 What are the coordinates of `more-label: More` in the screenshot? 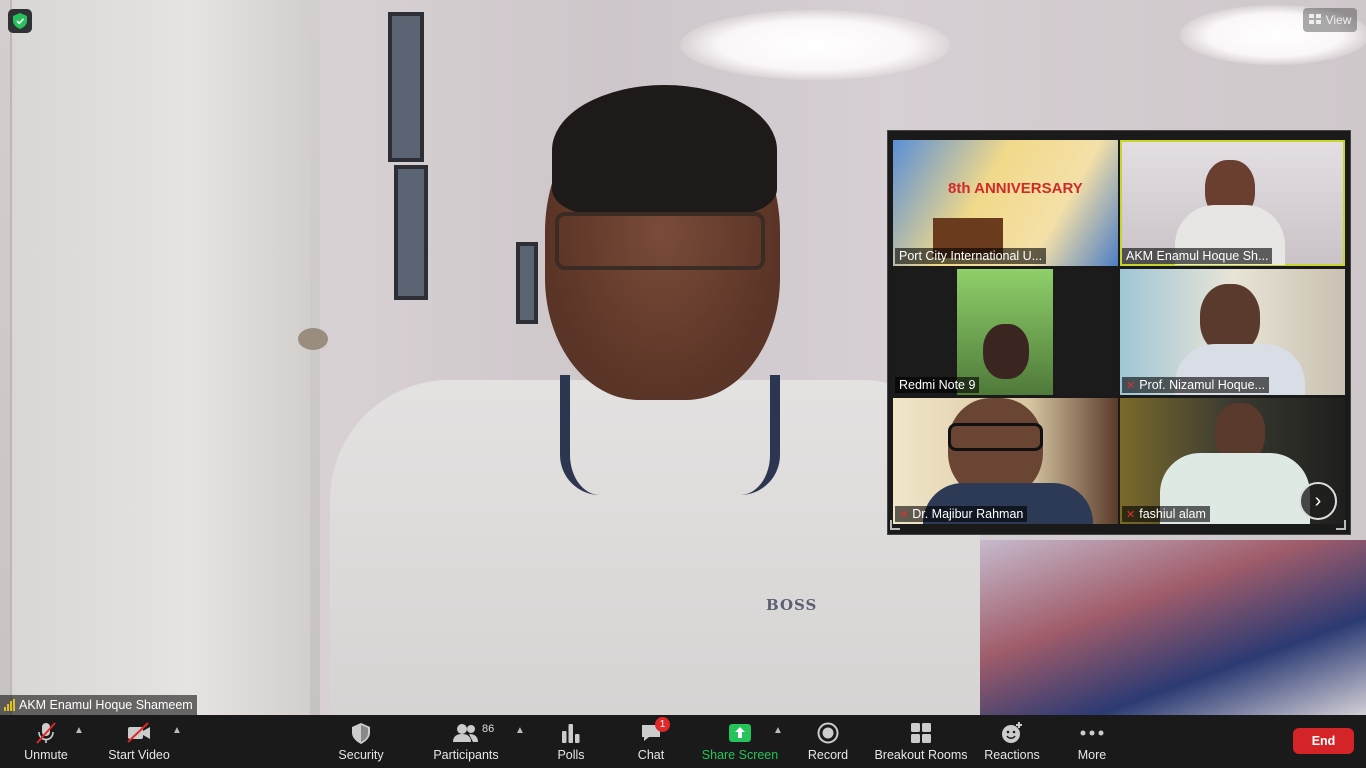 It's located at (1092, 755).